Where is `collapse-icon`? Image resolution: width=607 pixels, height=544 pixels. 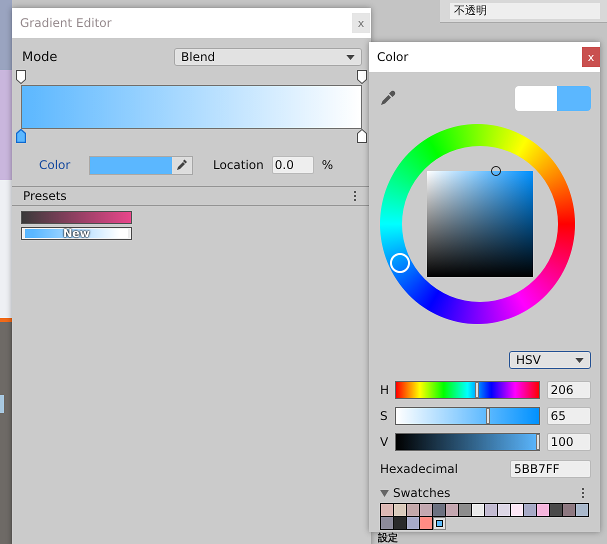 collapse-icon is located at coordinates (384, 493).